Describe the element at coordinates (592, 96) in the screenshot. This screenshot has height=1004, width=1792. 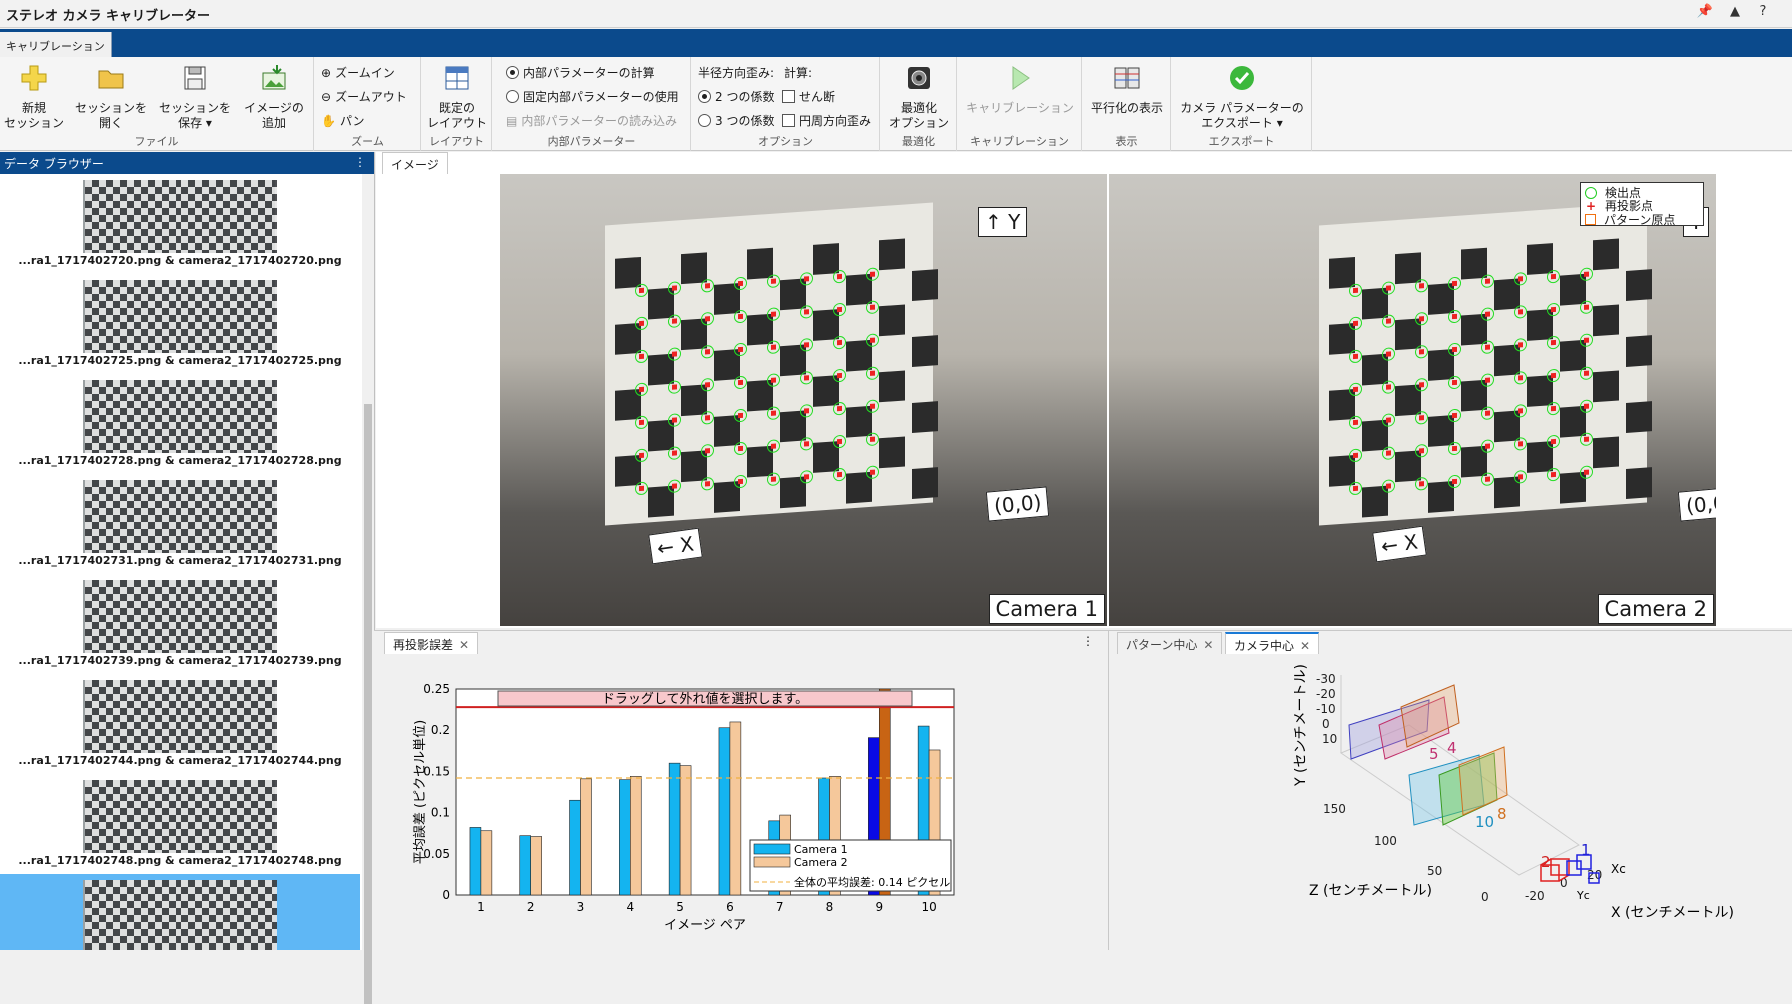
I see `use-fixed-intrinsics-radio: 固定内部パラメーターの使用` at that location.